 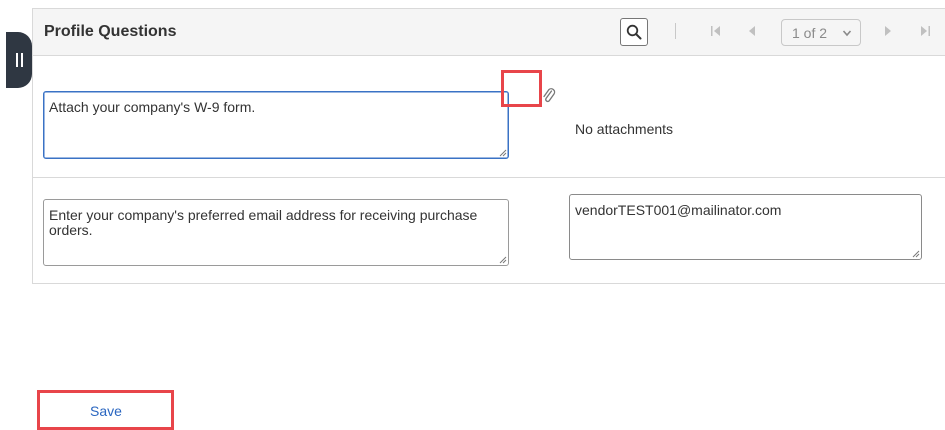 What do you see at coordinates (675, 31) in the screenshot?
I see `toolbar-separator` at bounding box center [675, 31].